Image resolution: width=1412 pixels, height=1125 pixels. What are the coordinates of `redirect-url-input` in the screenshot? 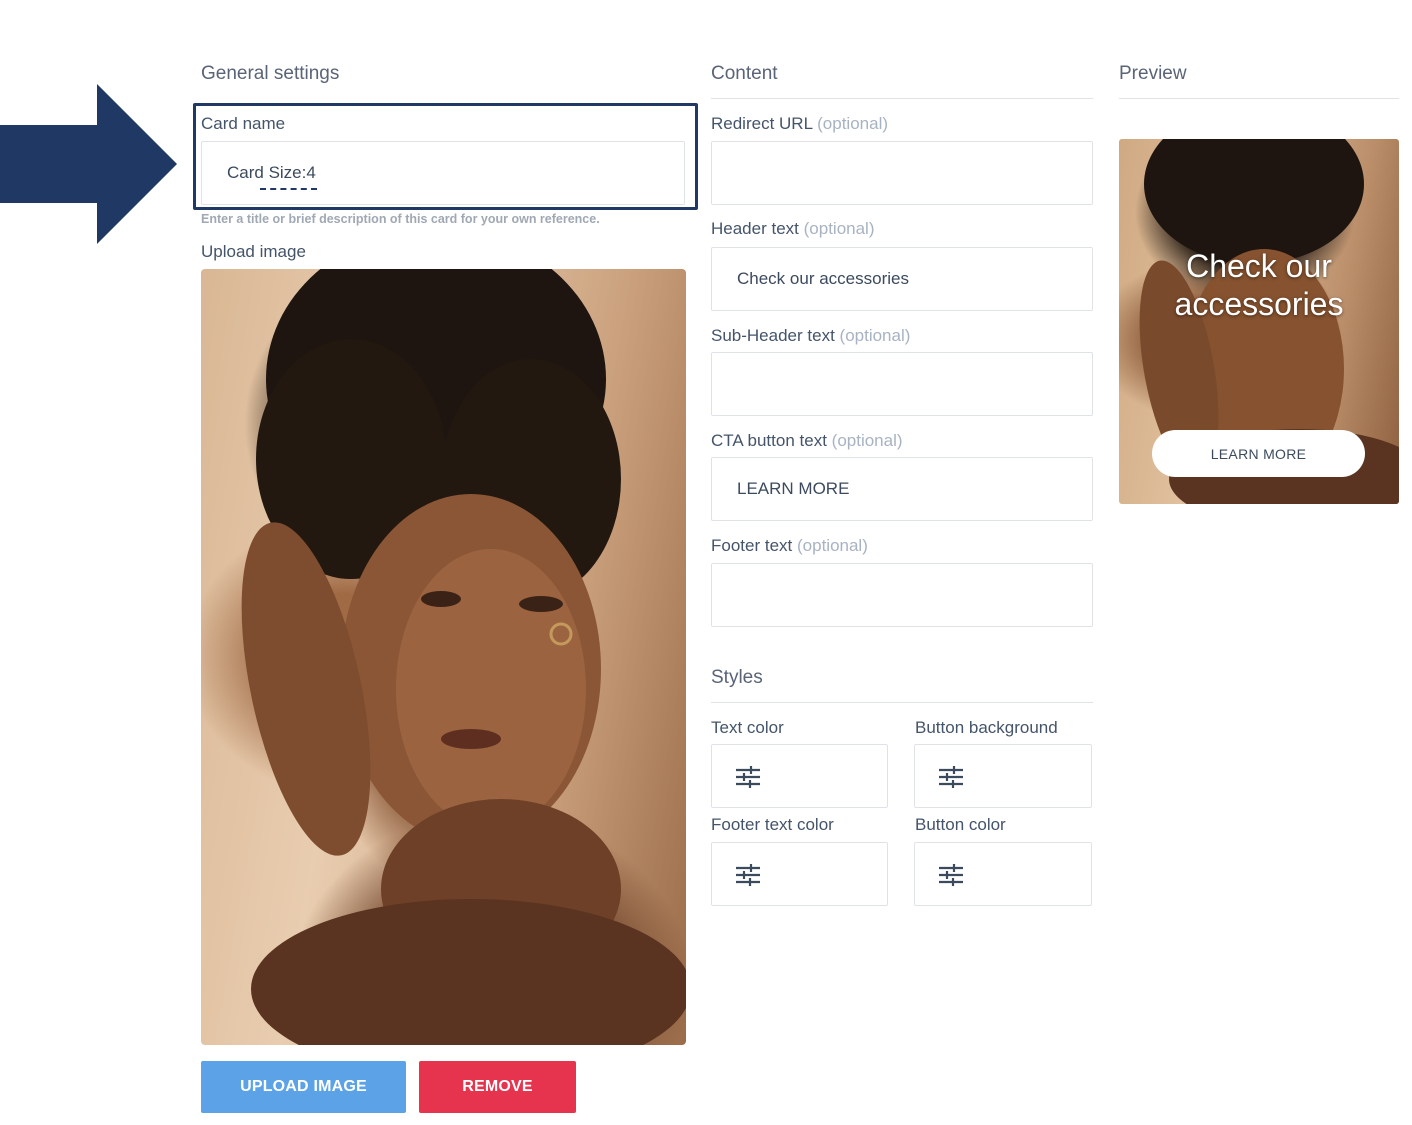 It's located at (902, 173).